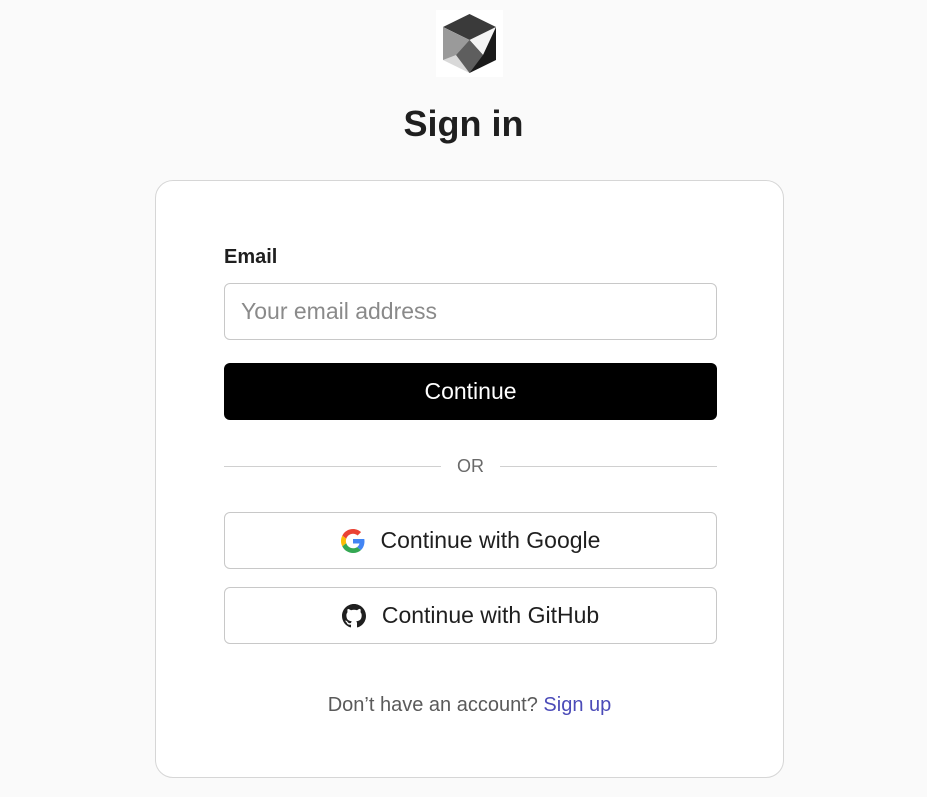  I want to click on divider-text: OR, so click(470, 466).